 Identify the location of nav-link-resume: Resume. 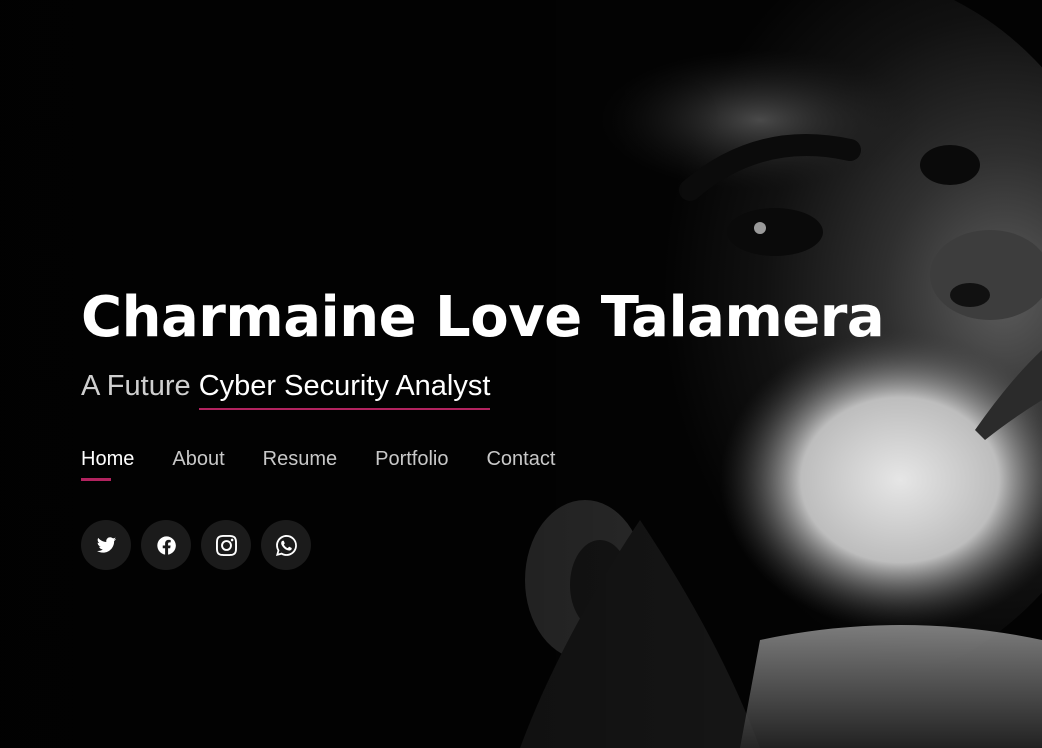
(300, 461).